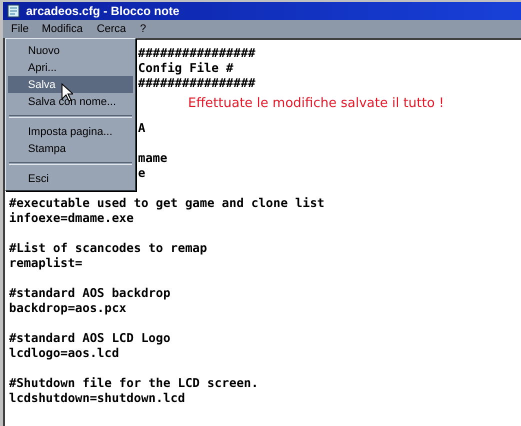  What do you see at coordinates (70, 84) in the screenshot?
I see `menu-entry: Salva` at bounding box center [70, 84].